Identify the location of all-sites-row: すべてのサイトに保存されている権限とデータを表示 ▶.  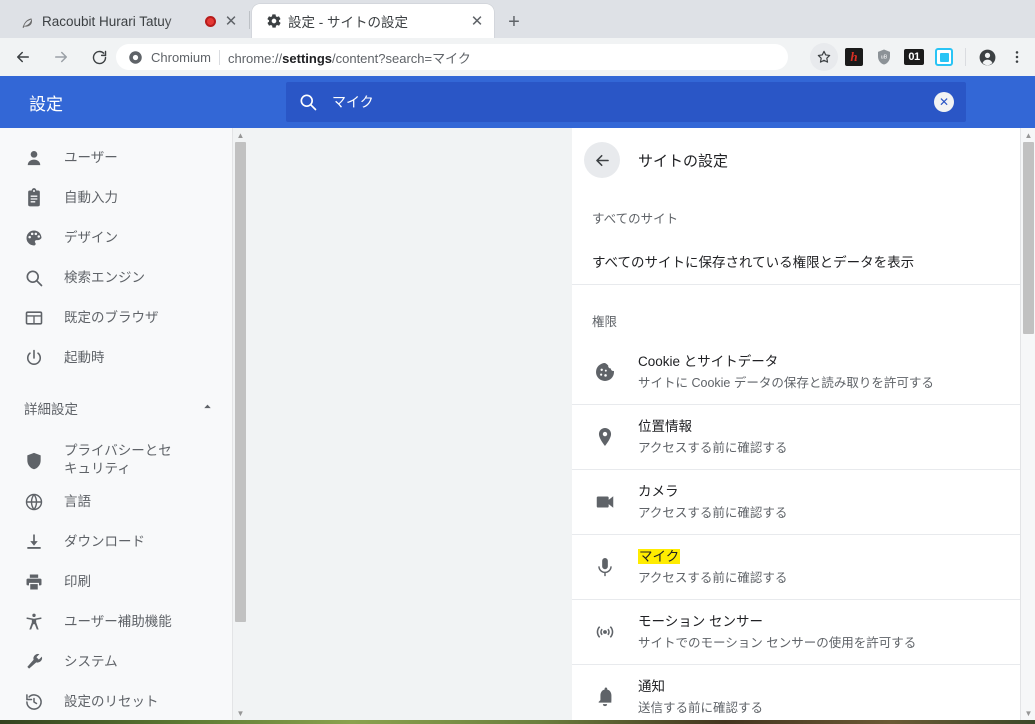
(796, 261).